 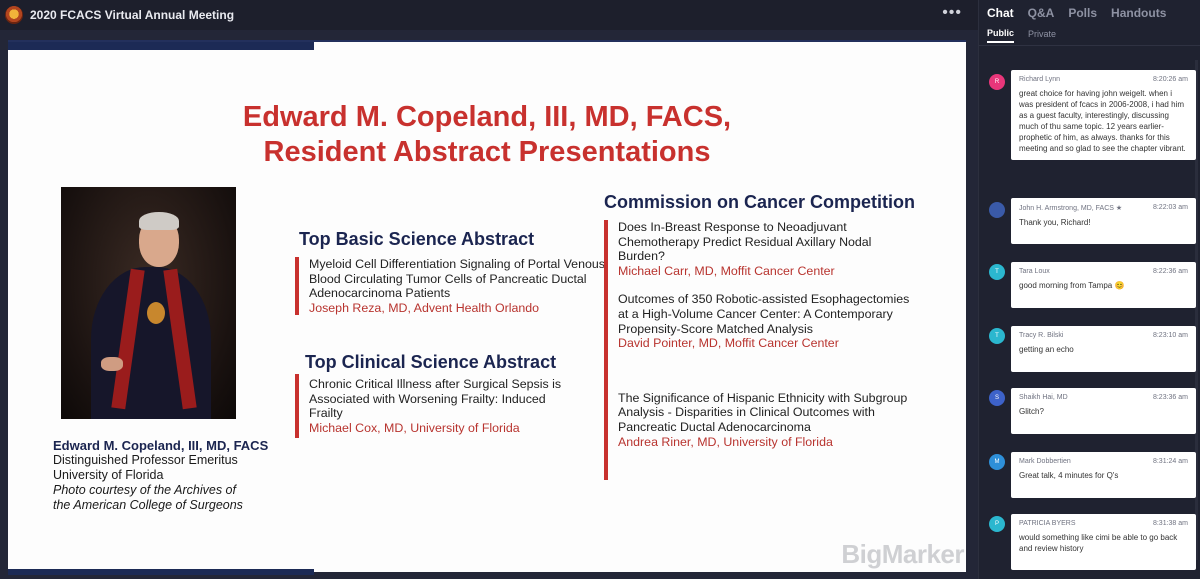 What do you see at coordinates (424, 307) in the screenshot?
I see `abstract-author: Joseph Reza, MD, Advent Health Orlando` at bounding box center [424, 307].